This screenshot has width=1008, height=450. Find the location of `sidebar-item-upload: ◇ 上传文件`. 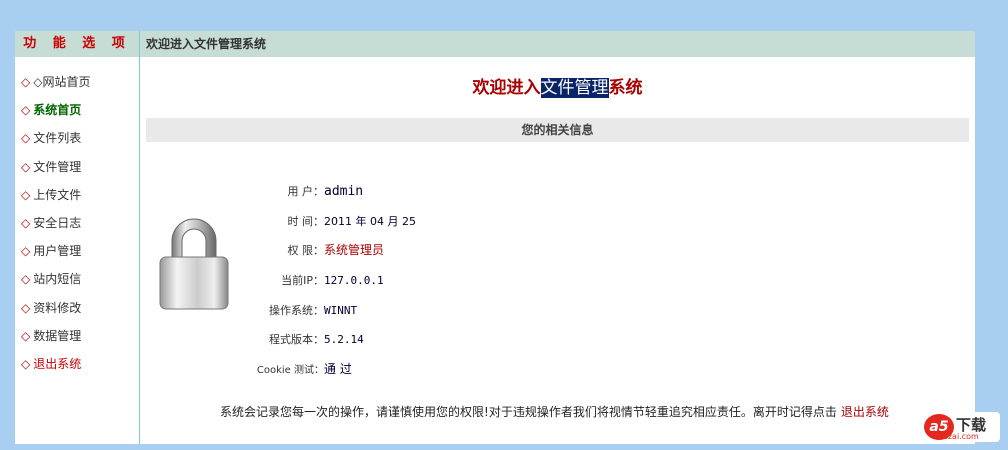

sidebar-item-upload: ◇ 上传文件 is located at coordinates (77, 195).